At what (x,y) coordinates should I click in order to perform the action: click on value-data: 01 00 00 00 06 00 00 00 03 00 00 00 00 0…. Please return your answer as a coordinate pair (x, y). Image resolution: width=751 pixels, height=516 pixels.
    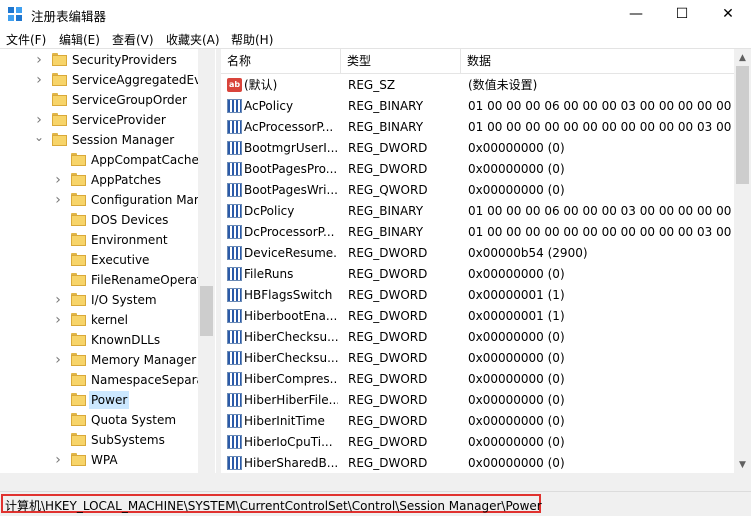
    Looking at the image, I should click on (601, 211).